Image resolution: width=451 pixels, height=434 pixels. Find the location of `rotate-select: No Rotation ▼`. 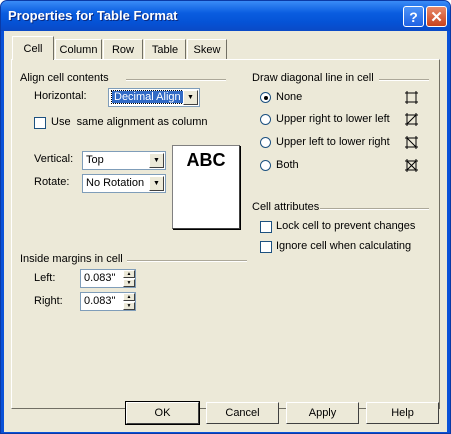

rotate-select: No Rotation ▼ is located at coordinates (124, 183).